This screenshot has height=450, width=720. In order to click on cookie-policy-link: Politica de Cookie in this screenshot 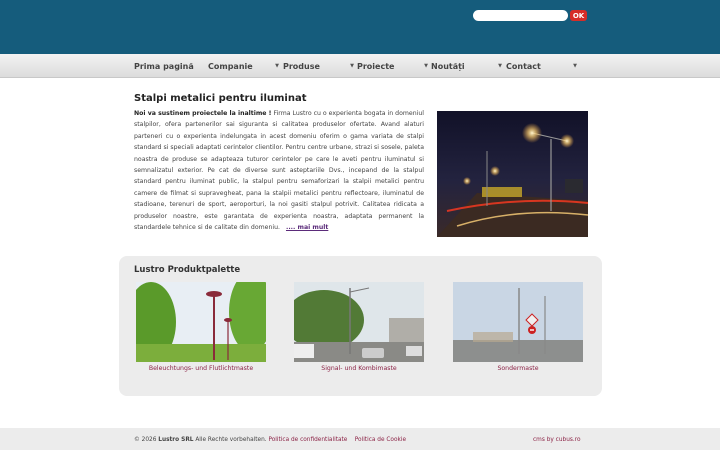, I will do `click(380, 440)`.